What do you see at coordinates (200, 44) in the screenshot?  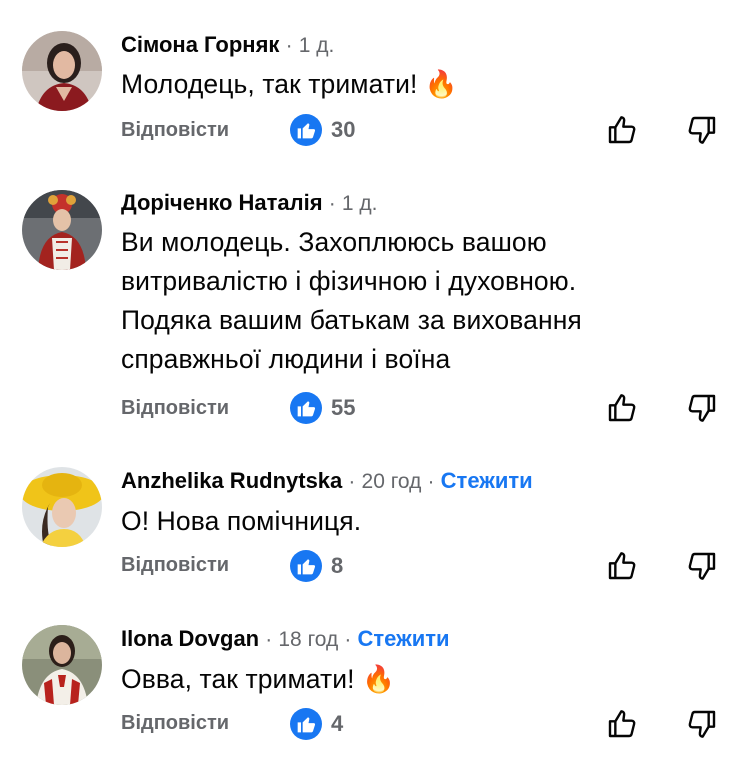 I see `author-name: Сімона Горняк` at bounding box center [200, 44].